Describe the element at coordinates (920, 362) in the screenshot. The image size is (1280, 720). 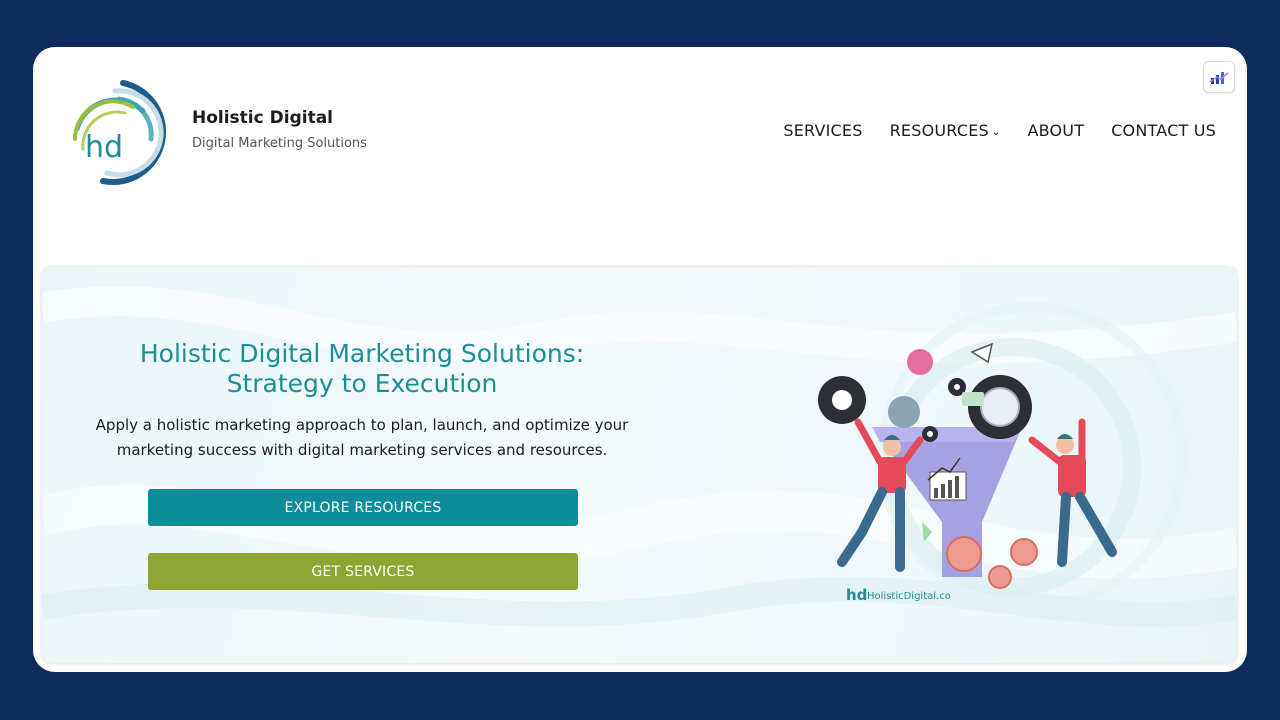
I see `lightbulb-icon` at that location.